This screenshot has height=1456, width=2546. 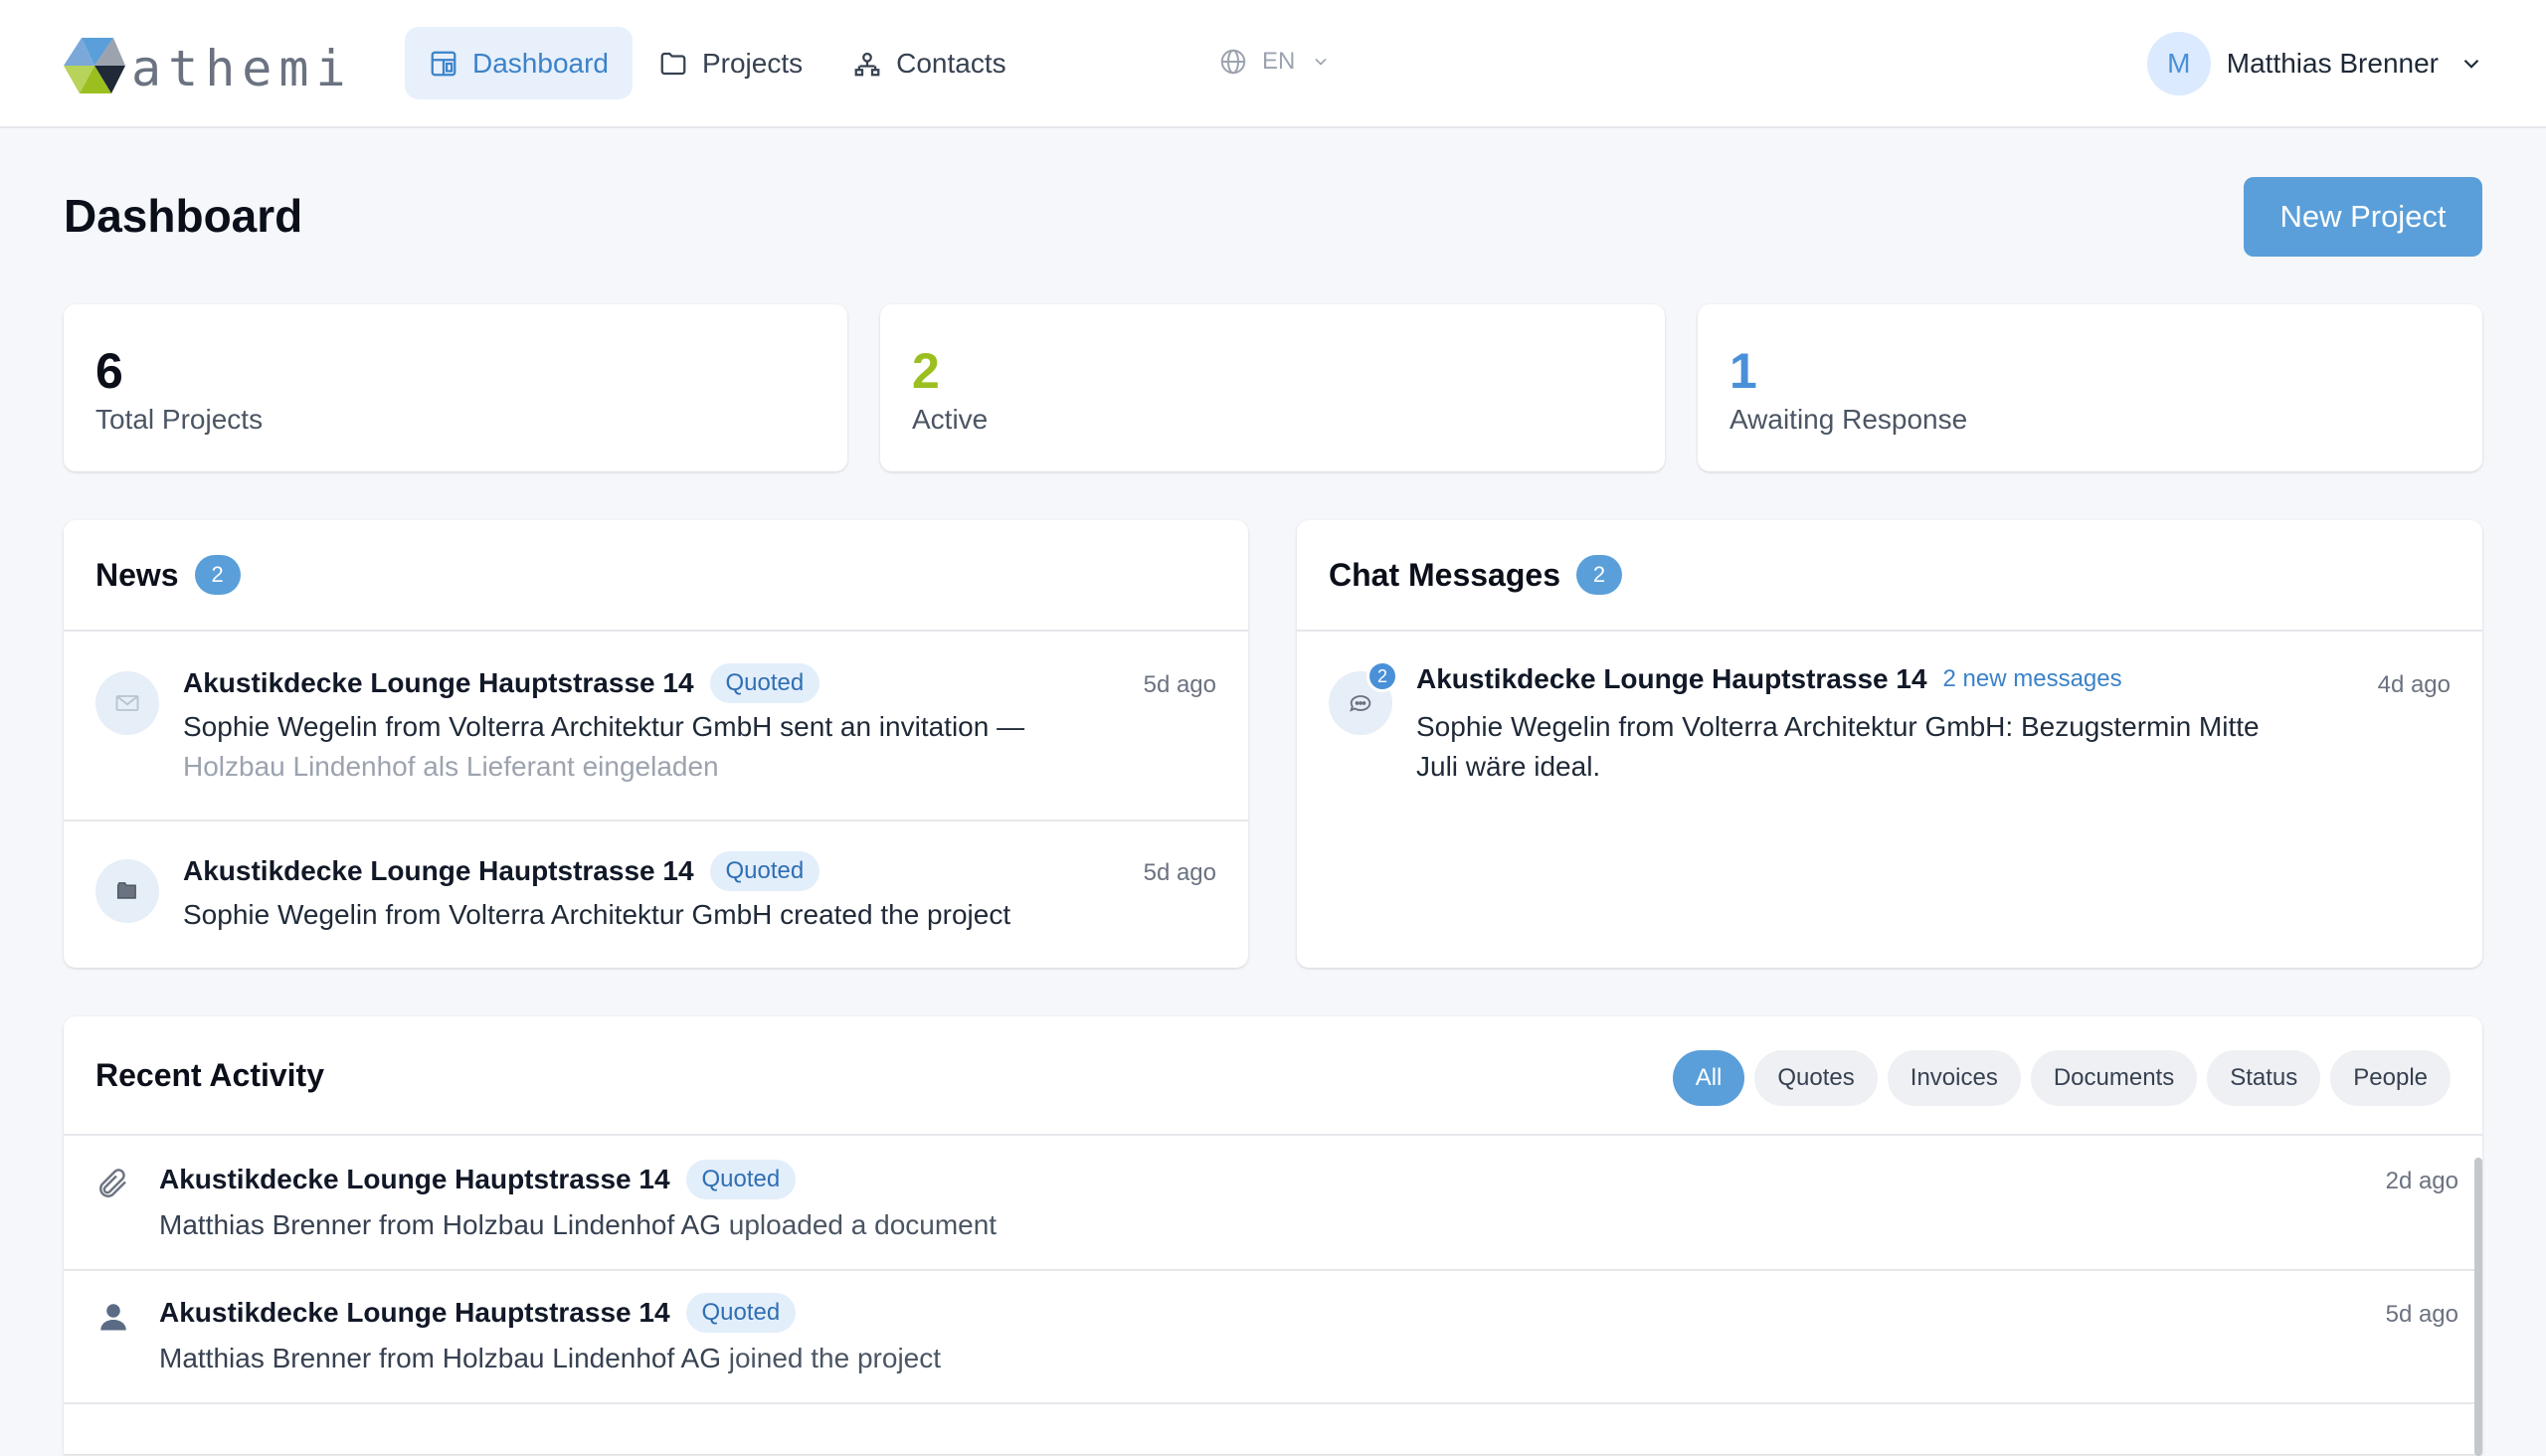 What do you see at coordinates (217, 575) in the screenshot?
I see `news-count-badge: 2` at bounding box center [217, 575].